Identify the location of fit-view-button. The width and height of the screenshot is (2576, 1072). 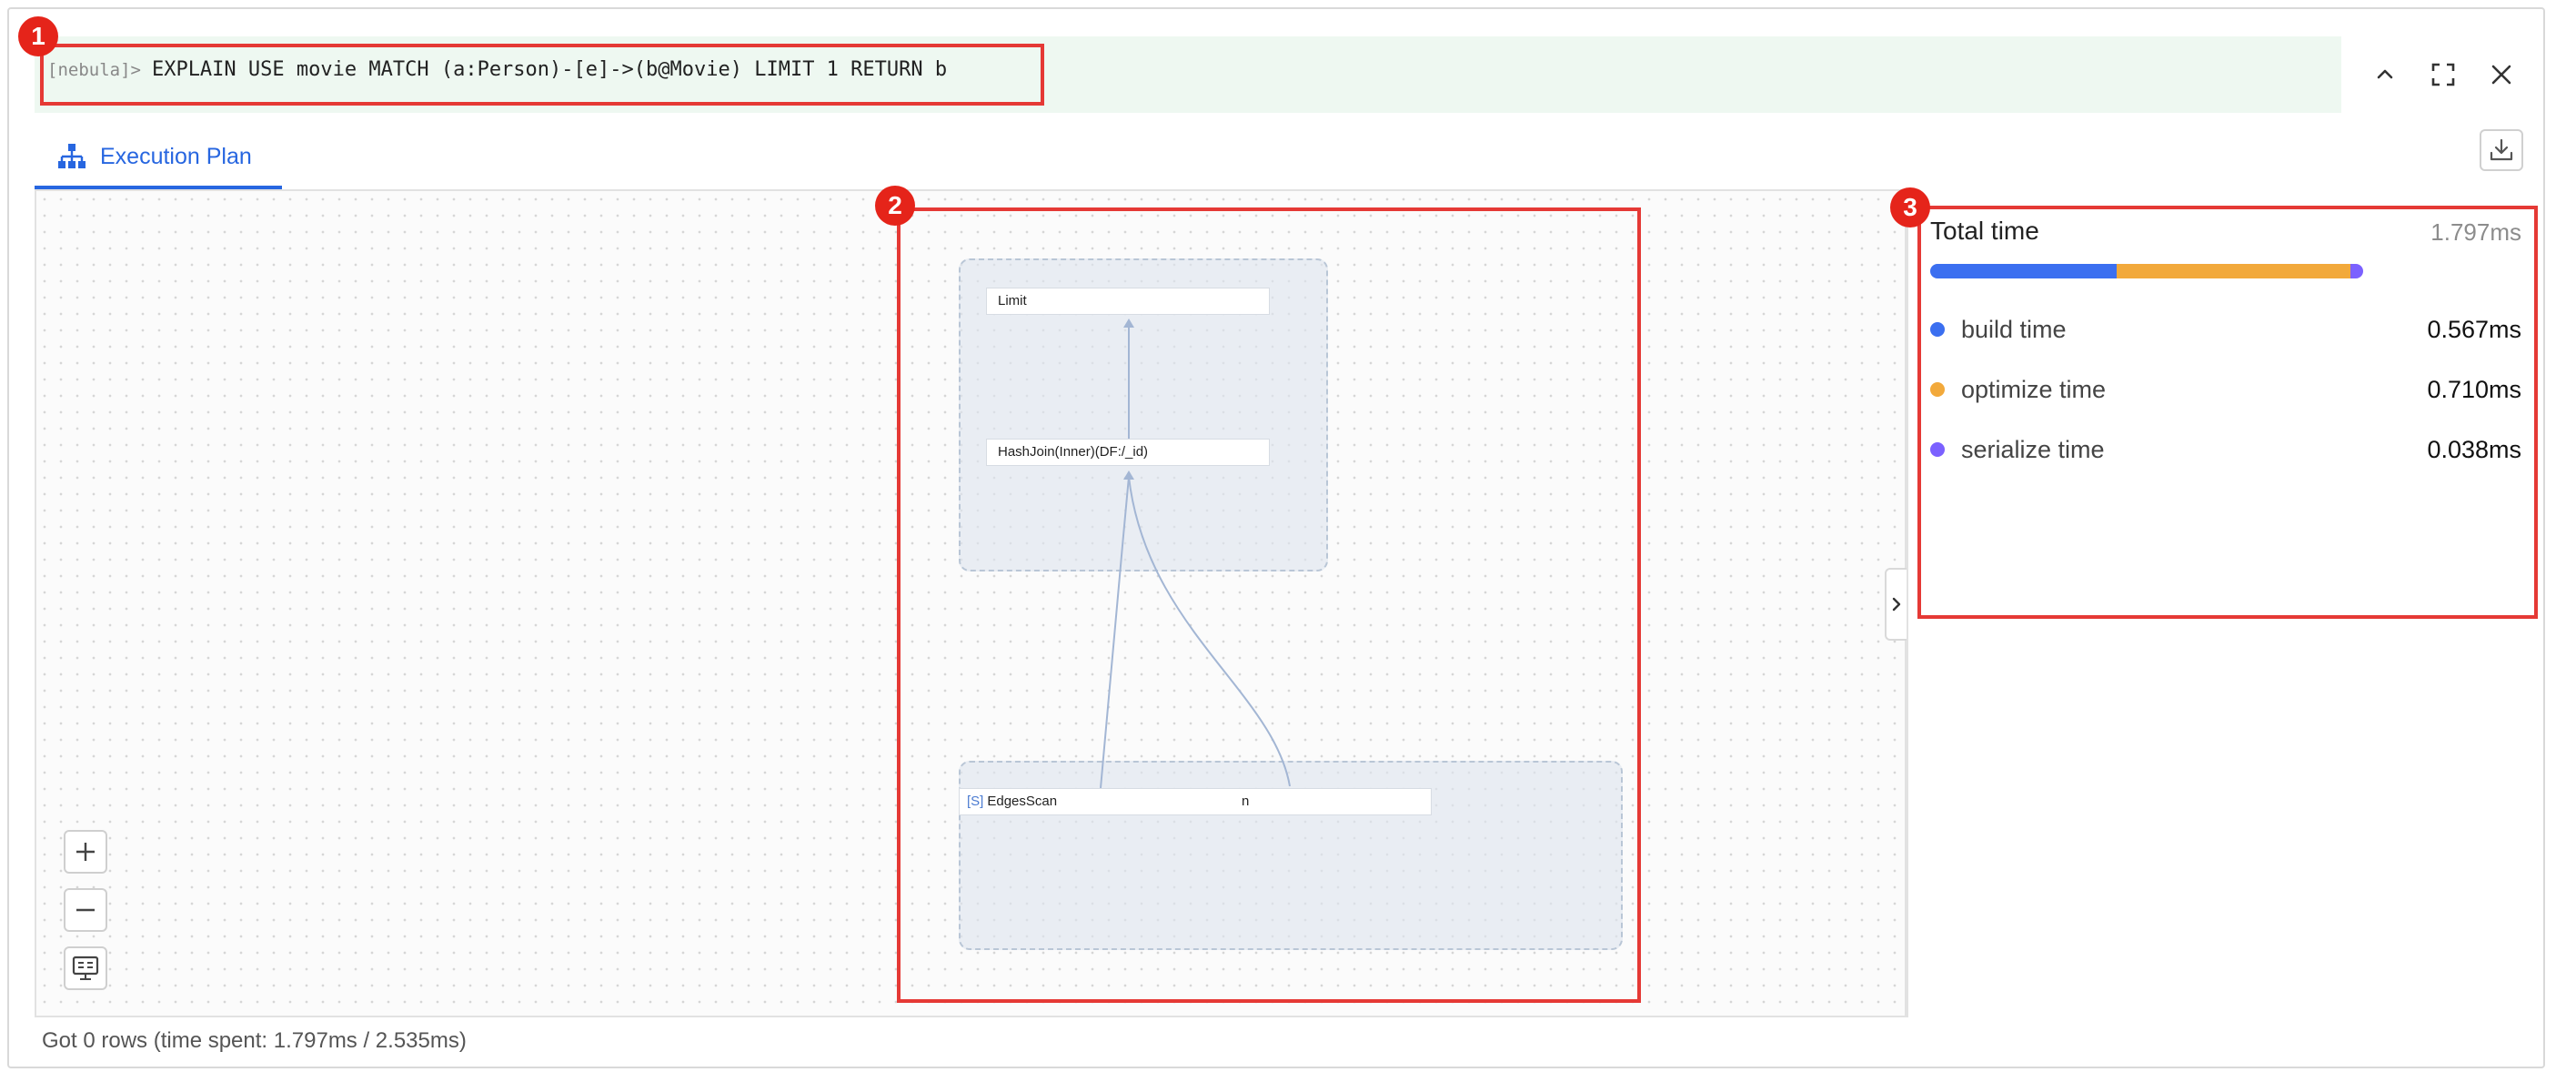
(85, 968).